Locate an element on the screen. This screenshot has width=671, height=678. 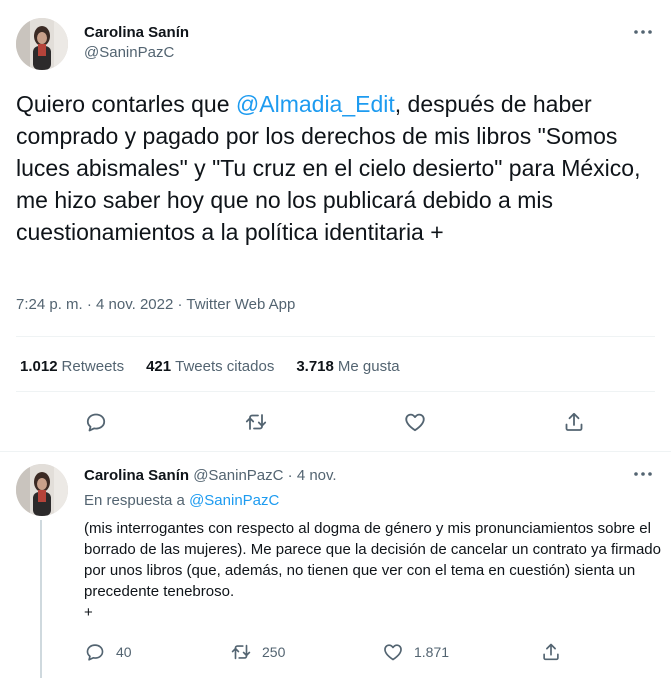
replies-count: 40 is located at coordinates (124, 652).